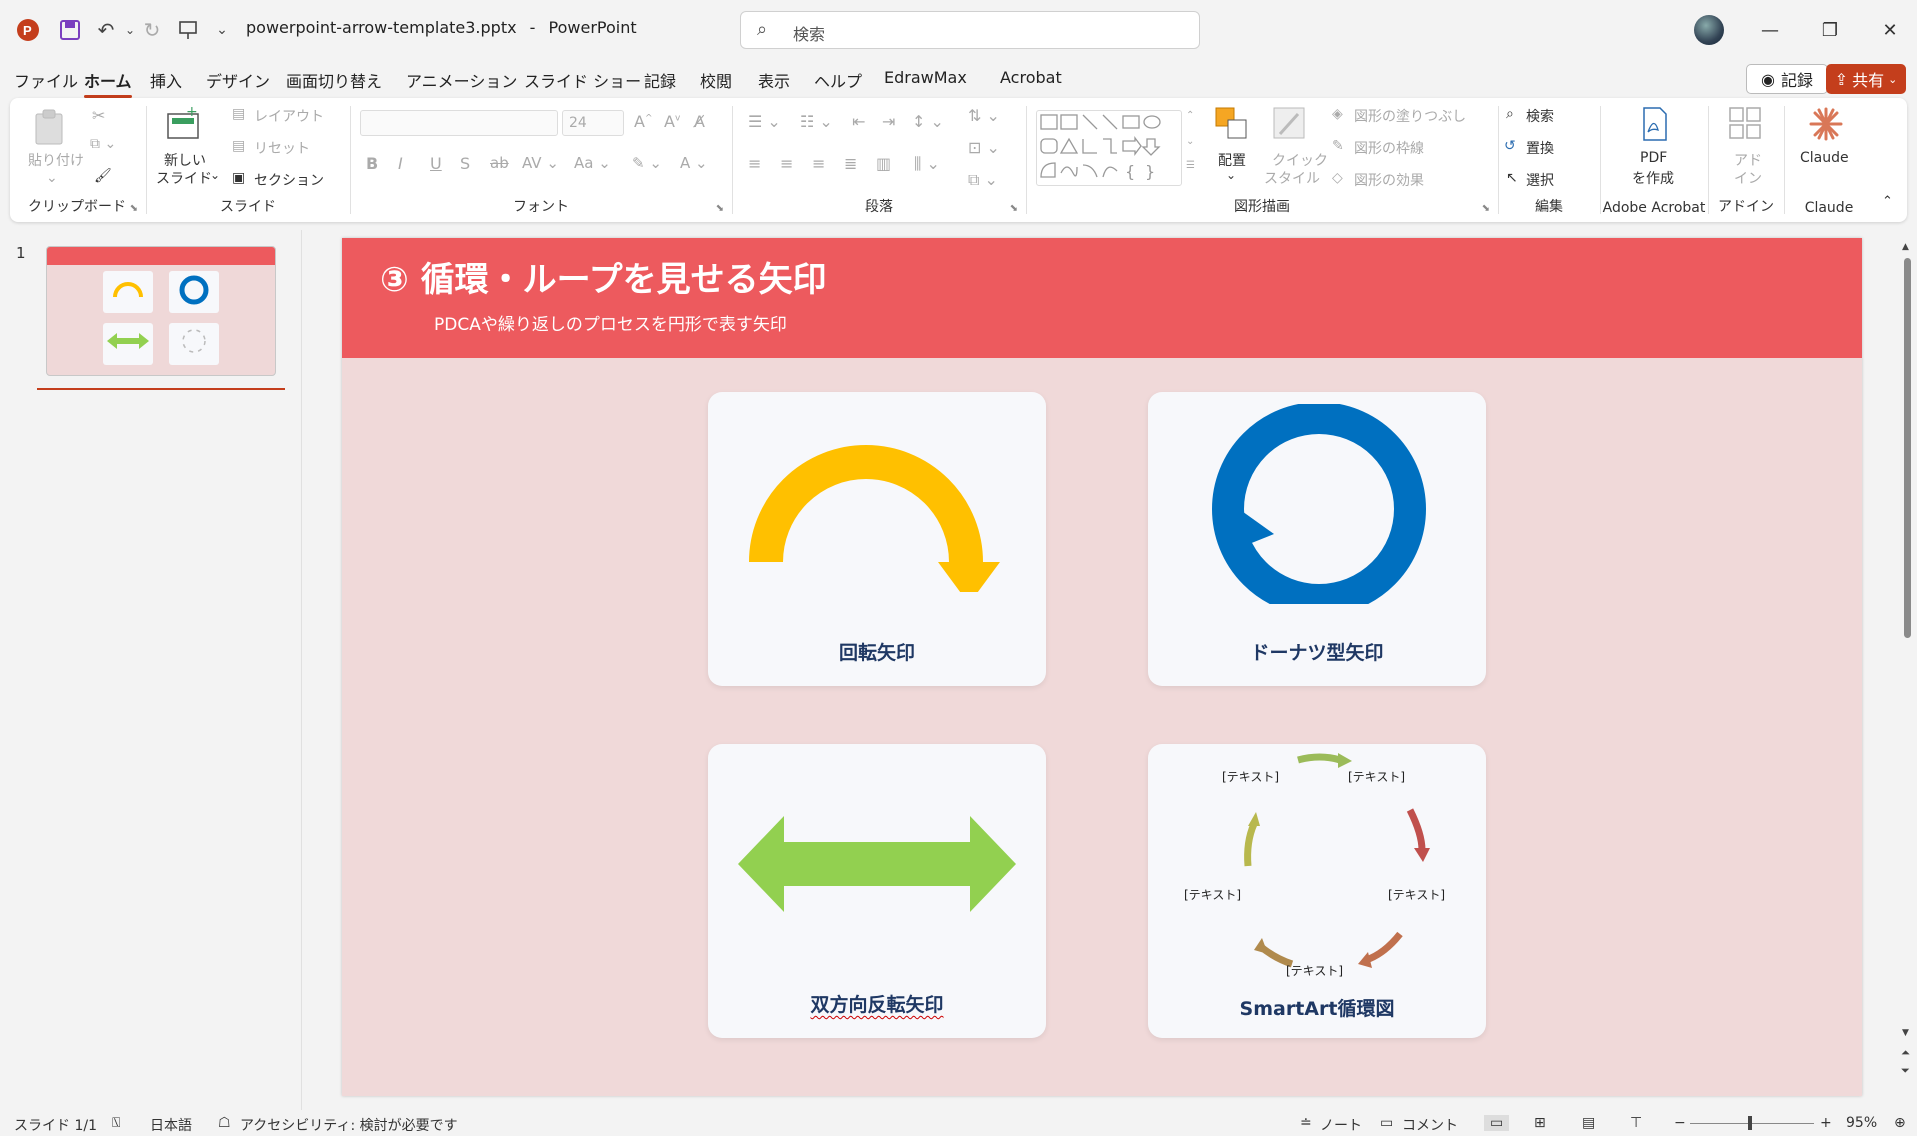 The width and height of the screenshot is (1917, 1136). What do you see at coordinates (134, 208) in the screenshot?
I see `clipboard-dialog-icon: ⬊` at bounding box center [134, 208].